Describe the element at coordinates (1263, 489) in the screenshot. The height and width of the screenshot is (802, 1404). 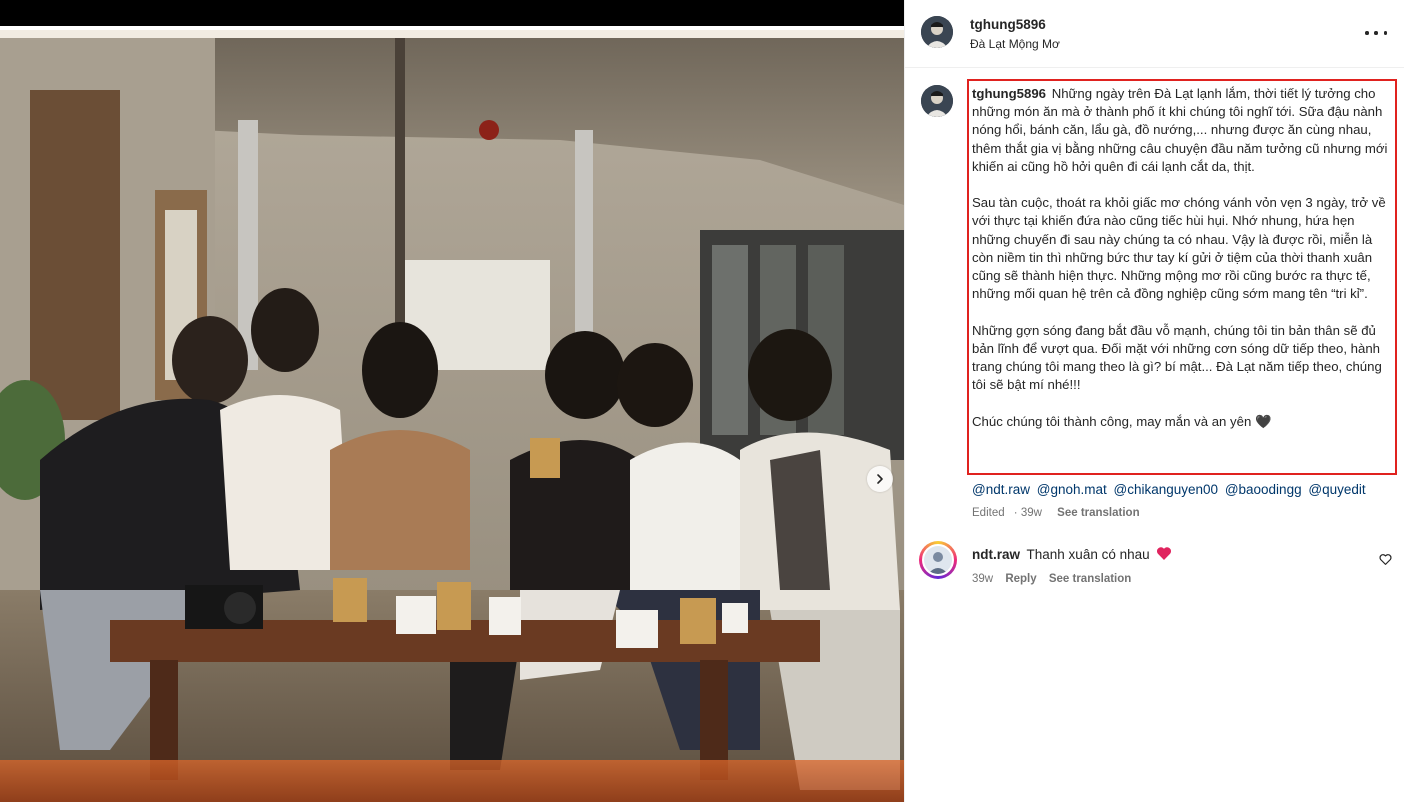
I see `mention-link: @baoodingg` at that location.